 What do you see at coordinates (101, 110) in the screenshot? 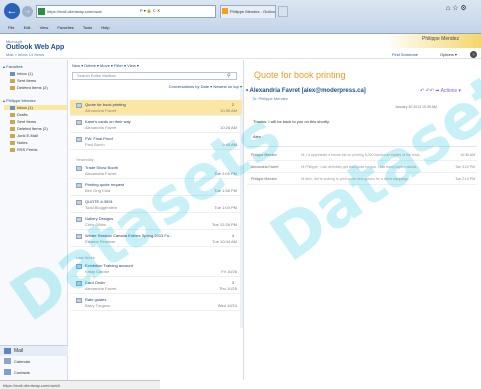
I see `message-from: Alexandria Favret` at bounding box center [101, 110].